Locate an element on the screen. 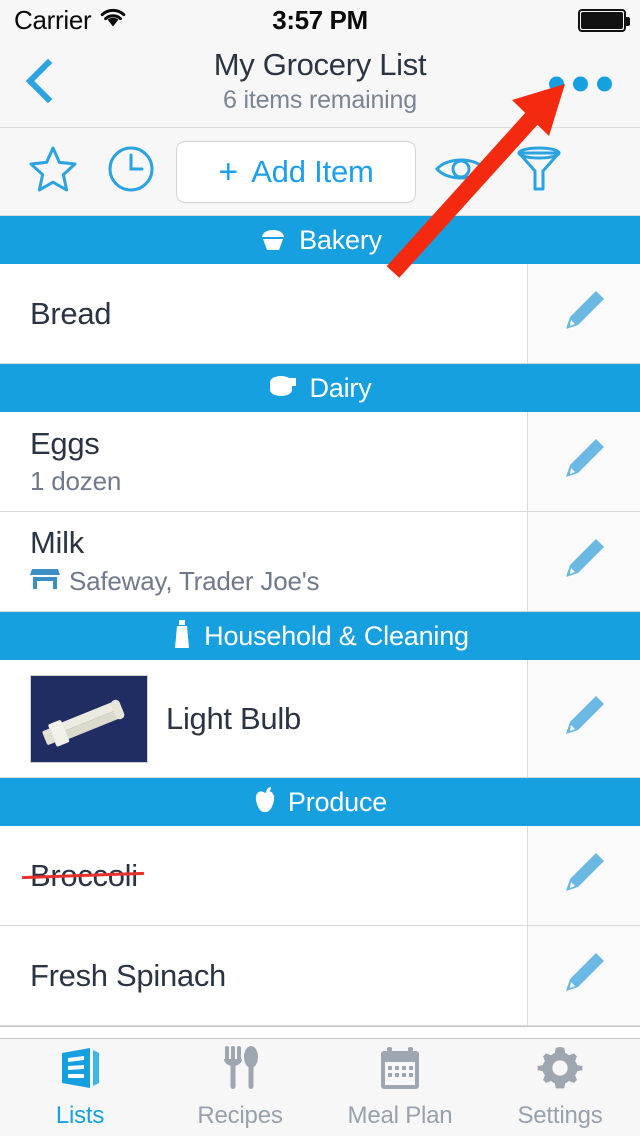  store-icon is located at coordinates (45, 581).